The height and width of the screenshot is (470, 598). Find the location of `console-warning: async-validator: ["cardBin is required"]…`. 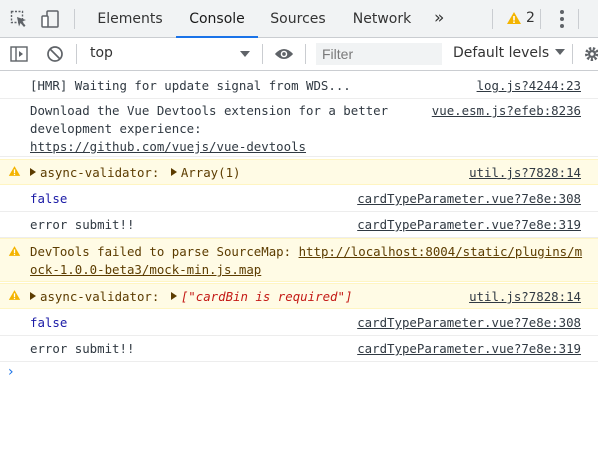

console-warning: async-validator: ["cardBin is required"]… is located at coordinates (299, 296).